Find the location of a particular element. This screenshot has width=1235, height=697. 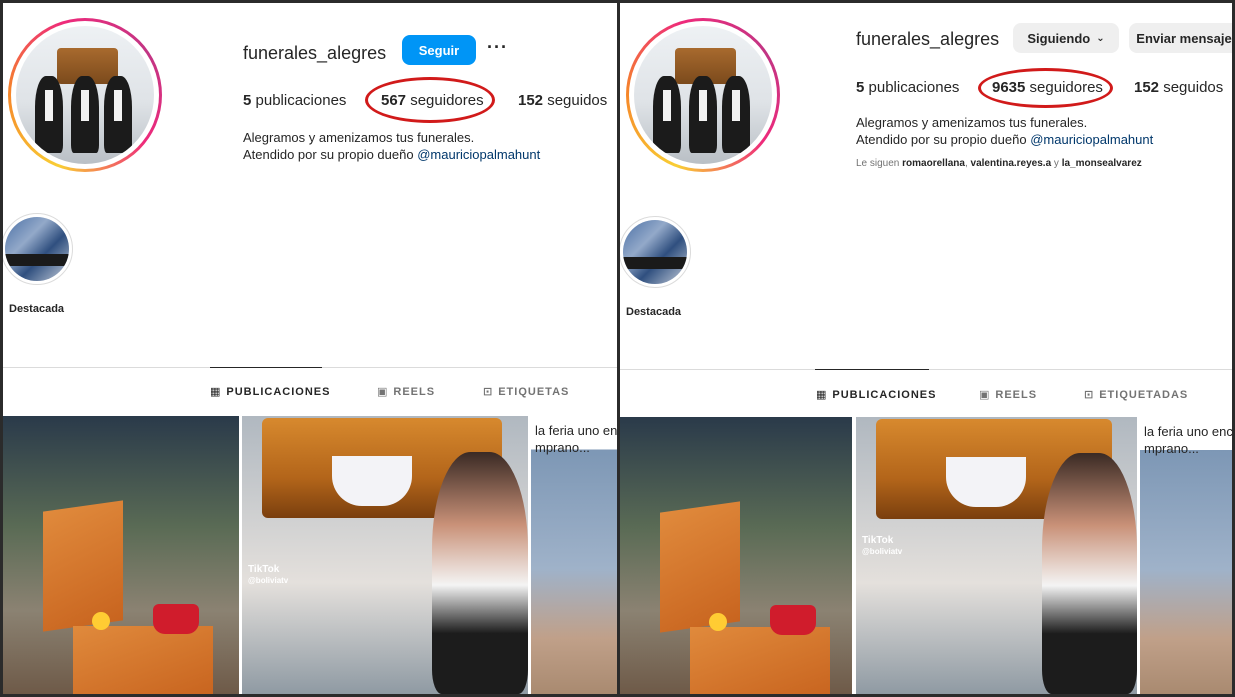

follow-button: Seguir is located at coordinates (439, 50).